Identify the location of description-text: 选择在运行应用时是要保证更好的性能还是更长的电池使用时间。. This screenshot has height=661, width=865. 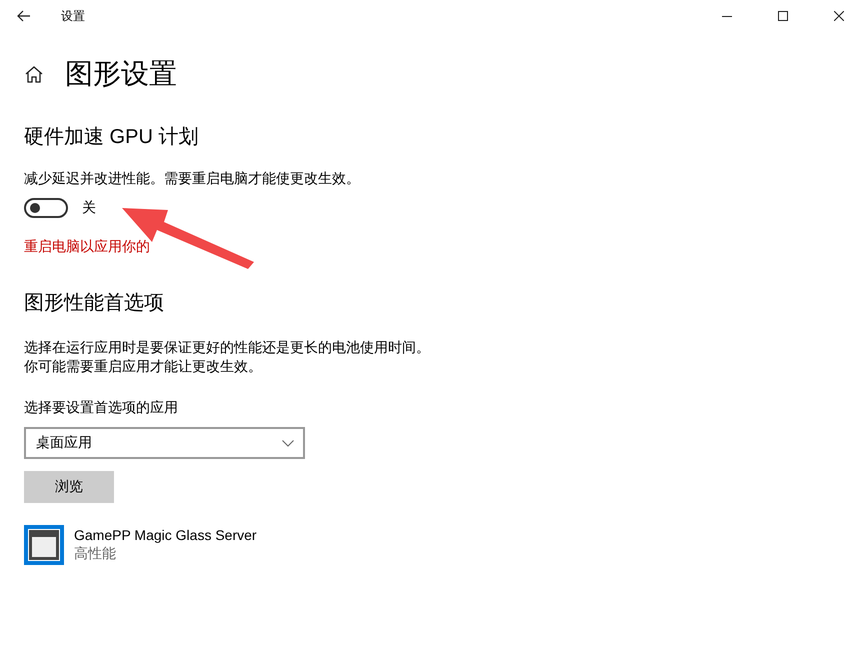
(227, 347).